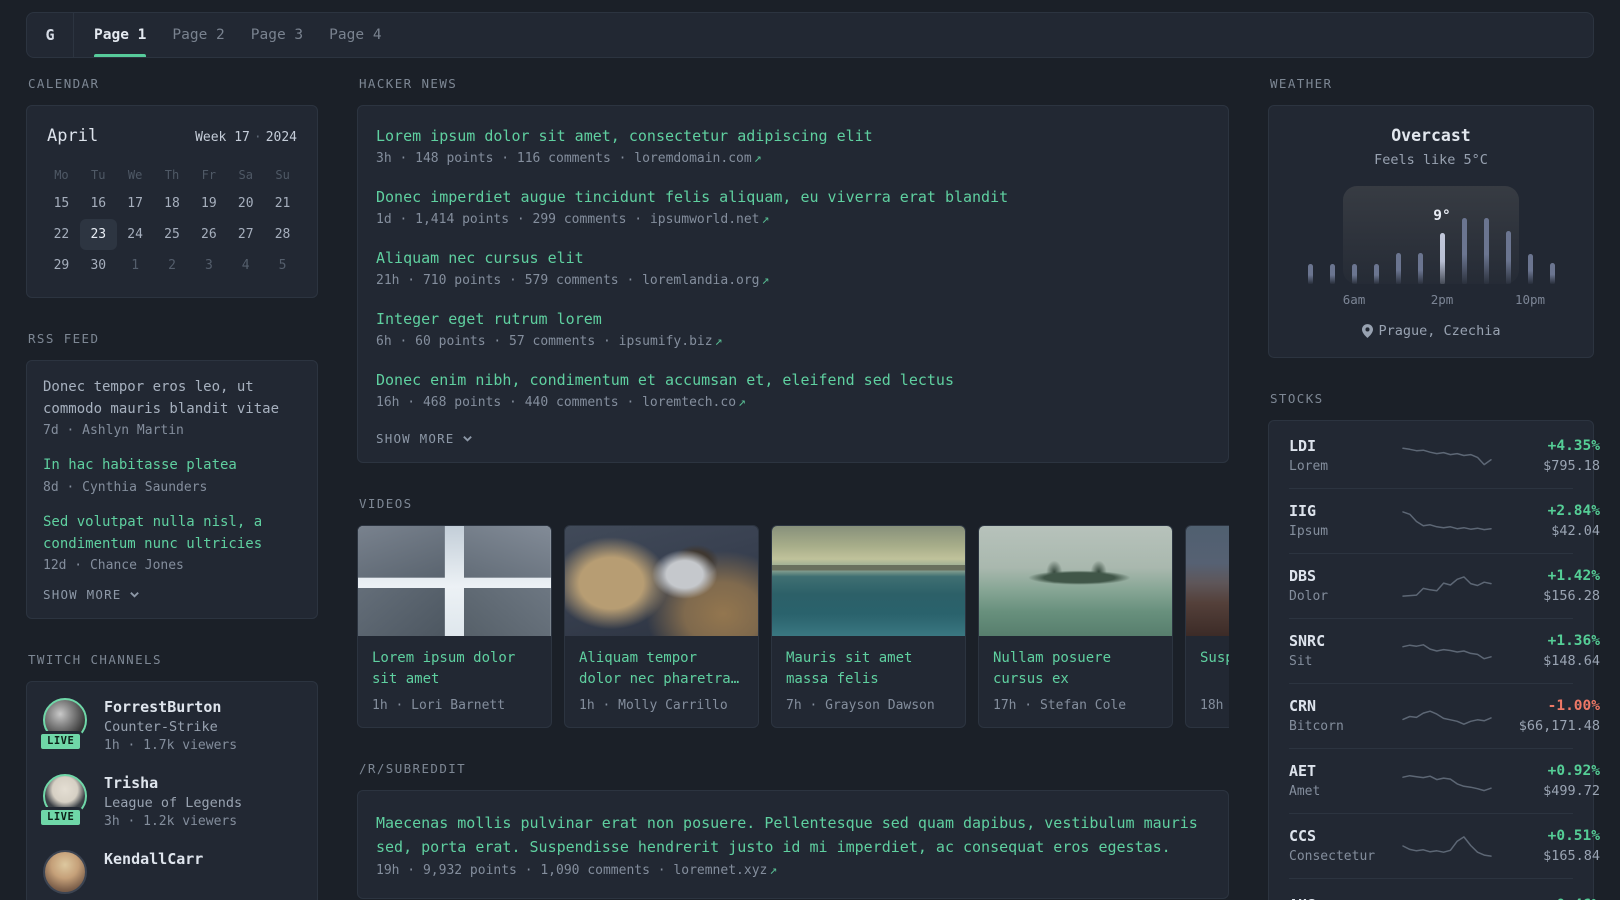 The width and height of the screenshot is (1620, 900). I want to click on weather-condition: Overcast, so click(1431, 135).